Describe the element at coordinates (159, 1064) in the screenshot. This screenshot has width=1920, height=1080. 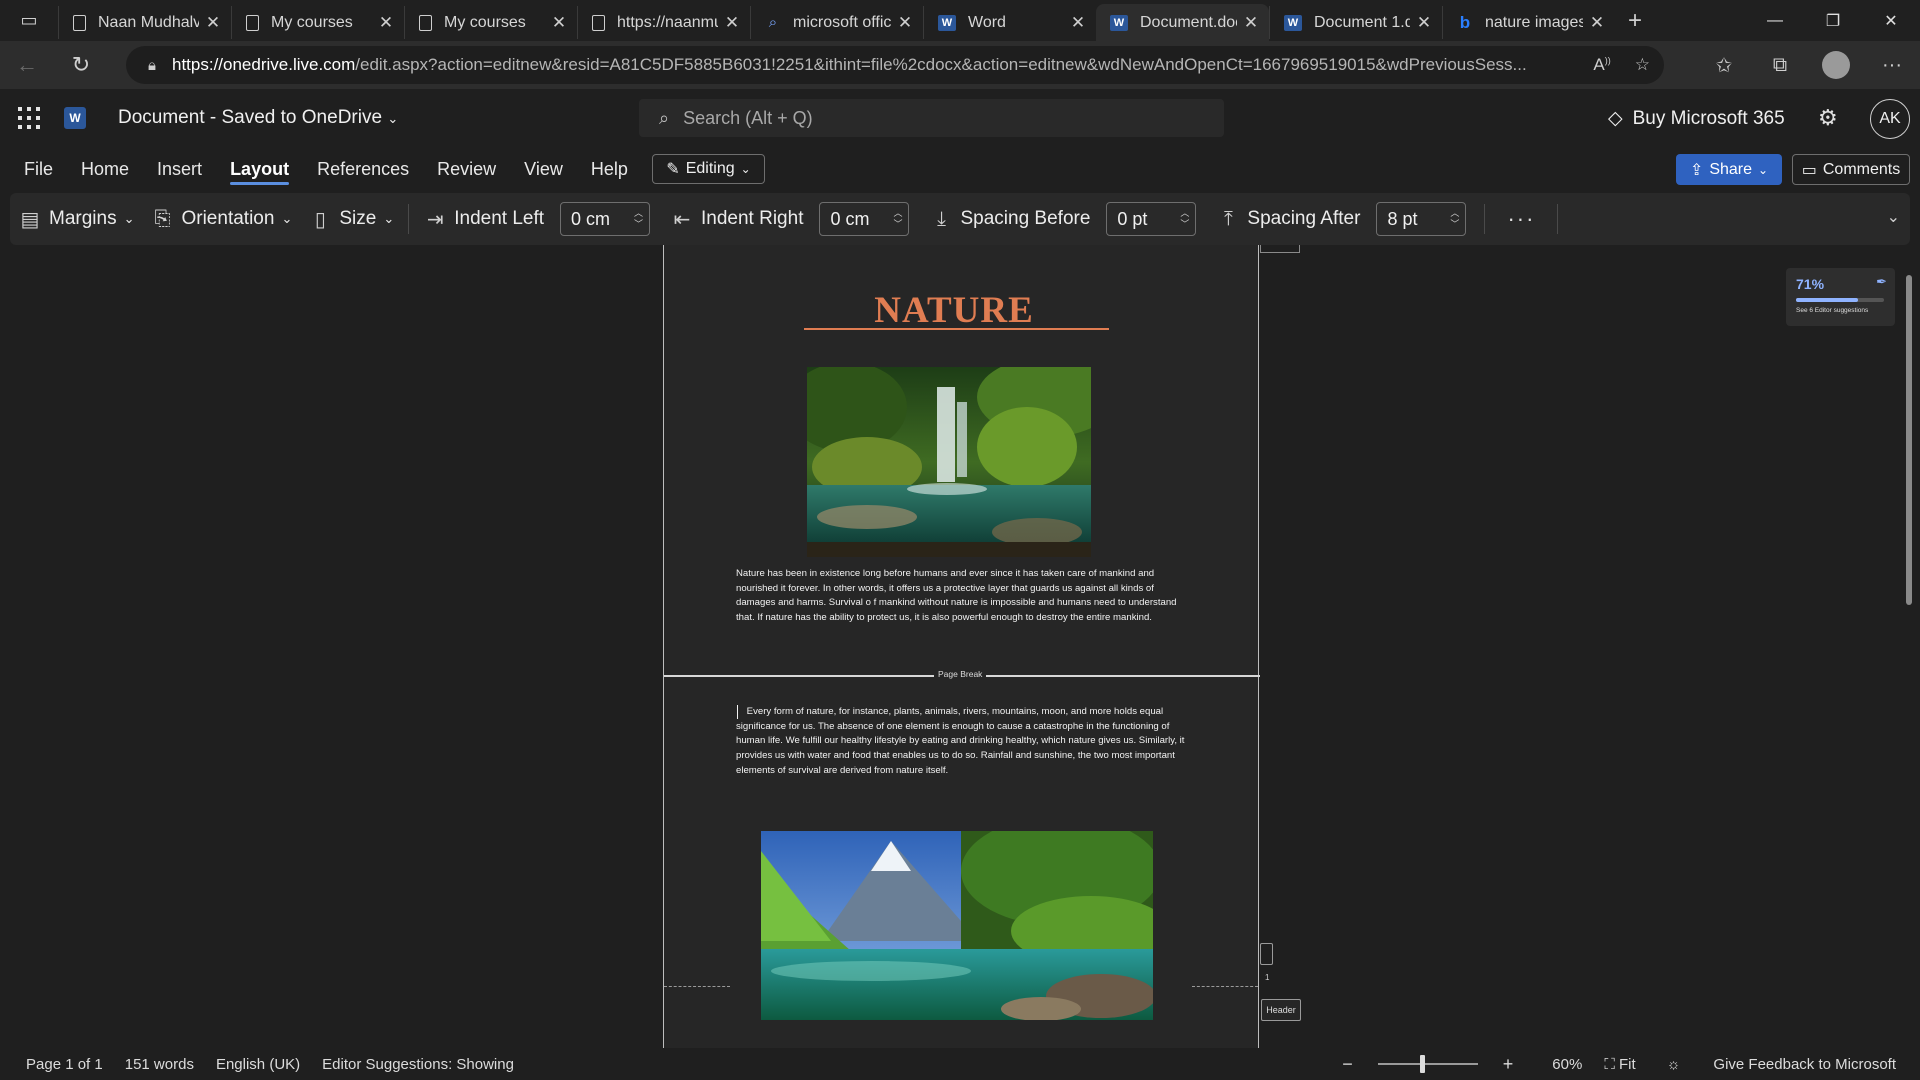
I see `word-count: 151 words` at that location.